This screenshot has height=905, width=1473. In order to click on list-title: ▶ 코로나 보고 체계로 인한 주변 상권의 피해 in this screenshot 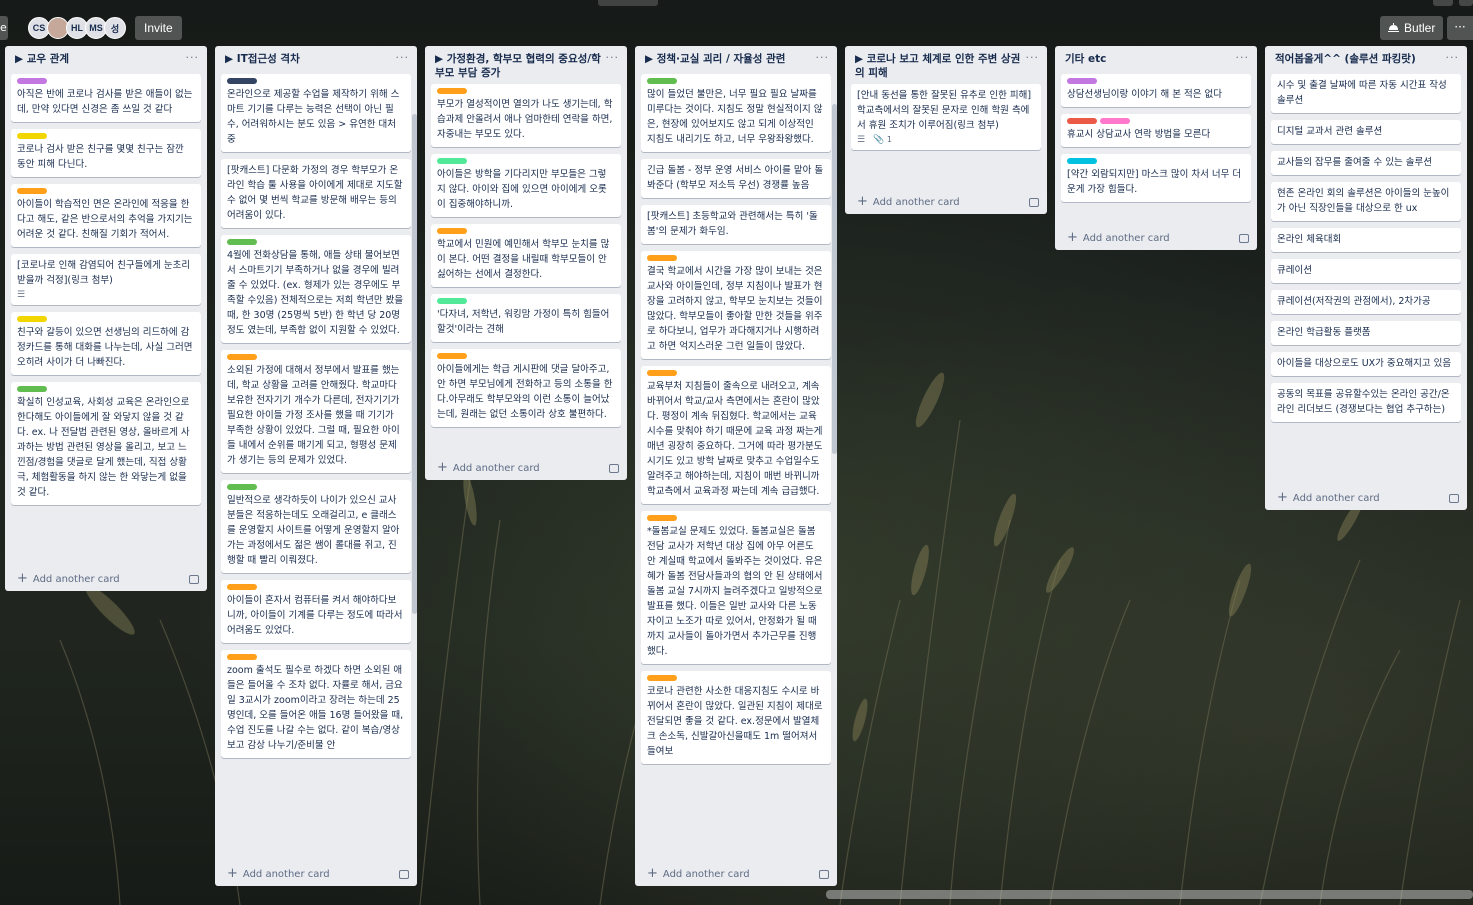, I will do `click(940, 66)`.